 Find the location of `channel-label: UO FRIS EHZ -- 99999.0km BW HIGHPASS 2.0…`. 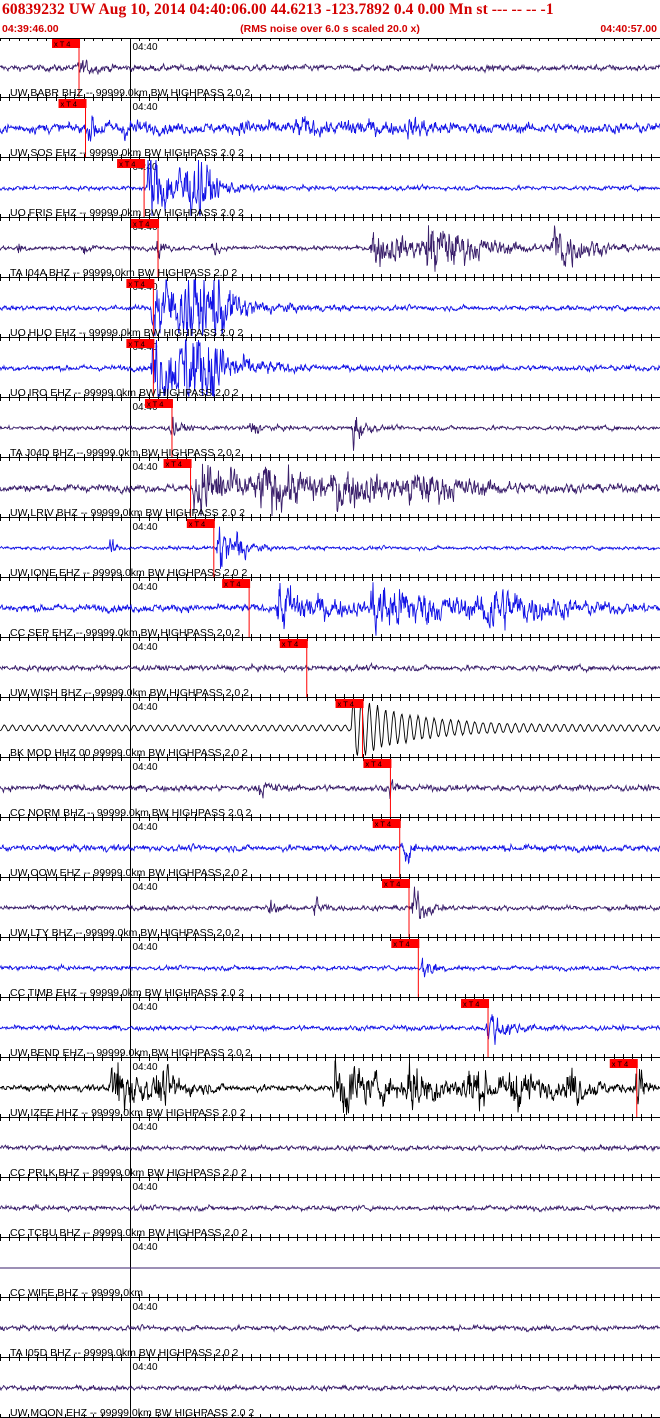

channel-label: UO FRIS EHZ -- 99999.0km BW HIGHPASS 2.0… is located at coordinates (127, 213).